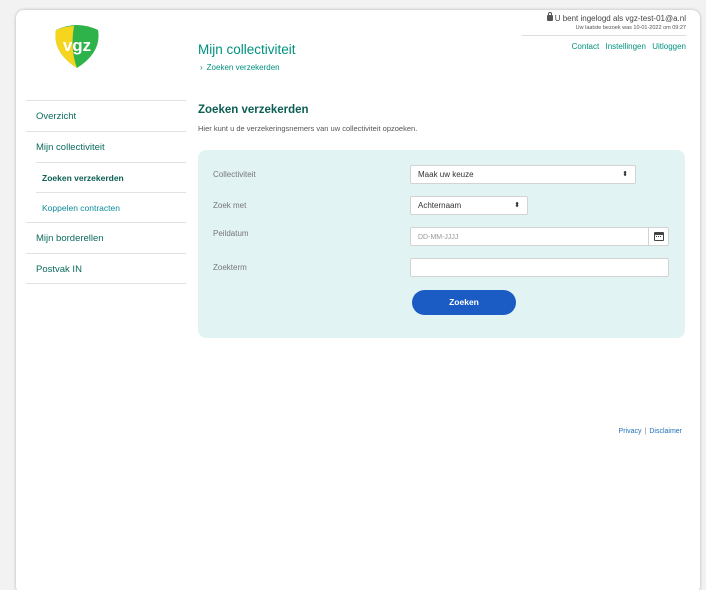 This screenshot has width=706, height=590. I want to click on sidebar-item-mijn-collectiviteit: Mijn collectiviteit, so click(106, 146).